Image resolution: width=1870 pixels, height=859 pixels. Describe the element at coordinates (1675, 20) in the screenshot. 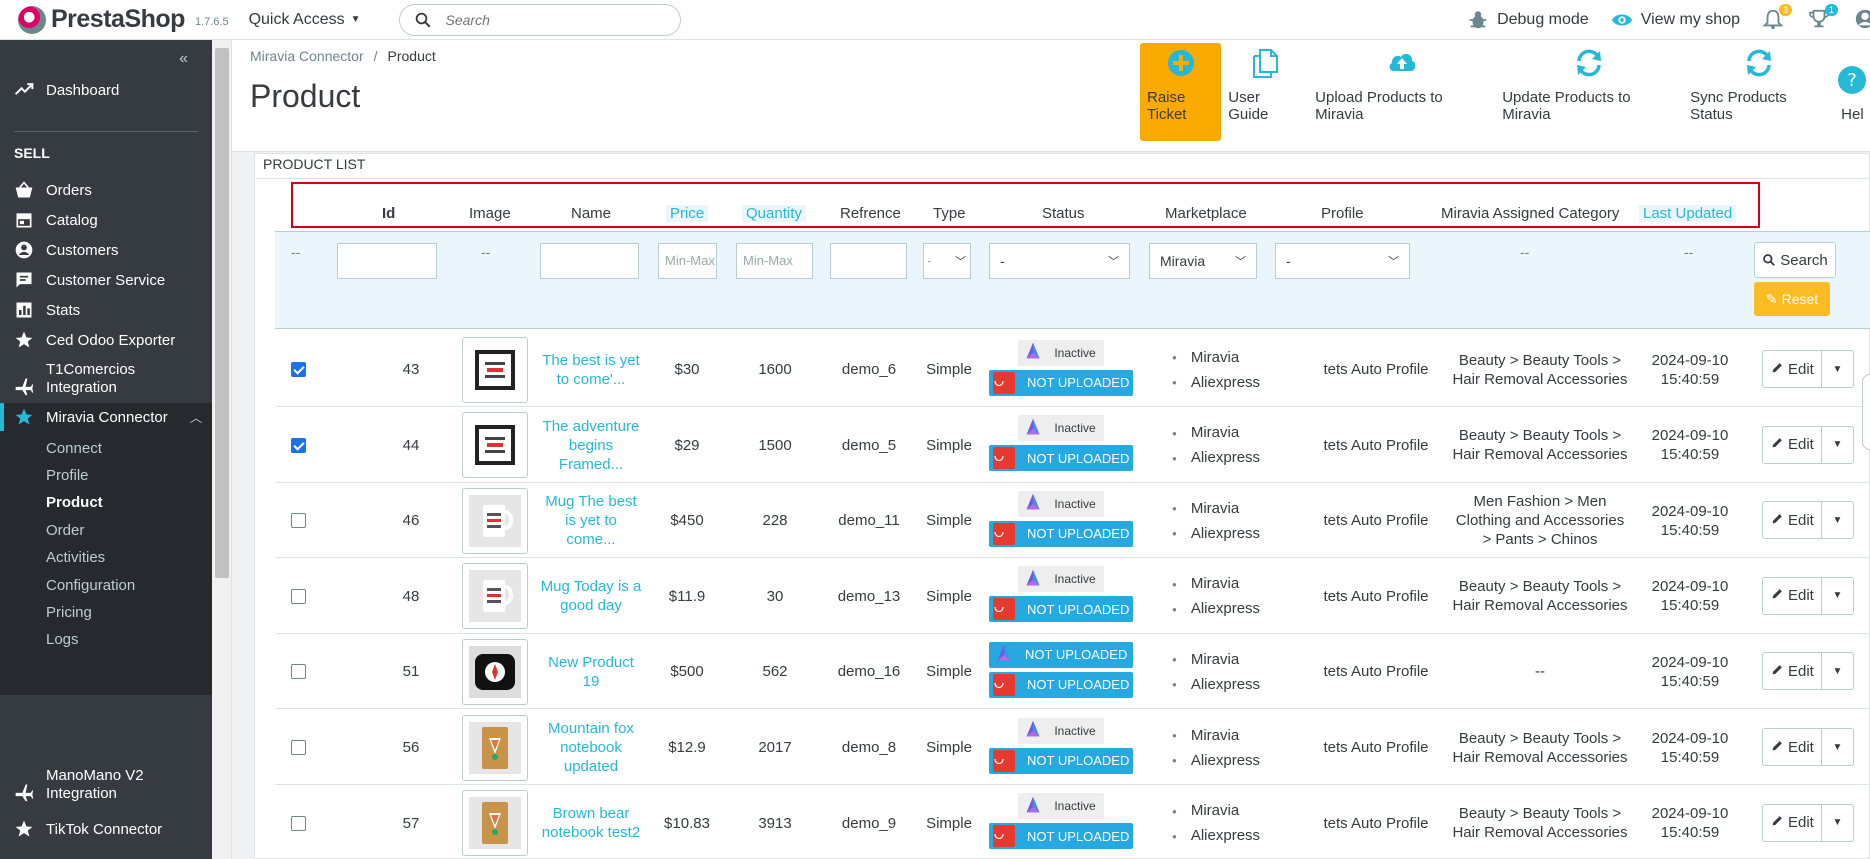

I see `view-shop-link: View my shop` at that location.